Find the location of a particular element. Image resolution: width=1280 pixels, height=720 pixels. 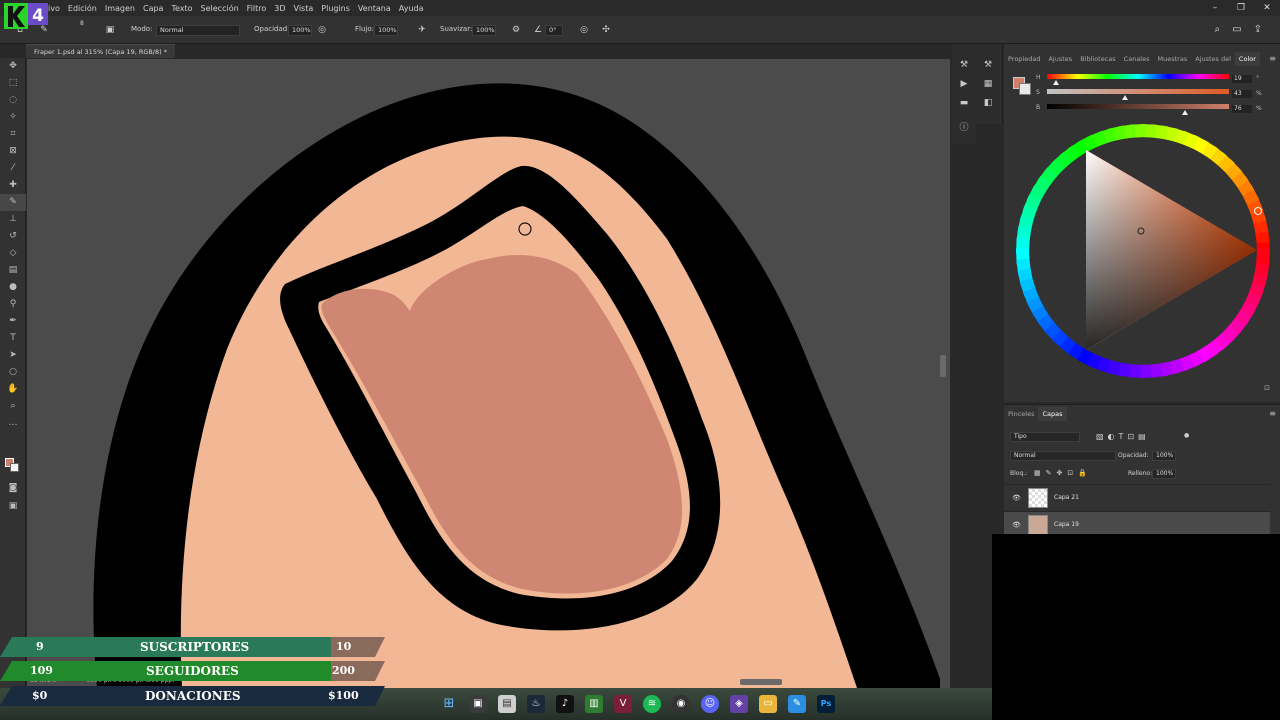

hue-slider-thumb is located at coordinates (1056, 82).